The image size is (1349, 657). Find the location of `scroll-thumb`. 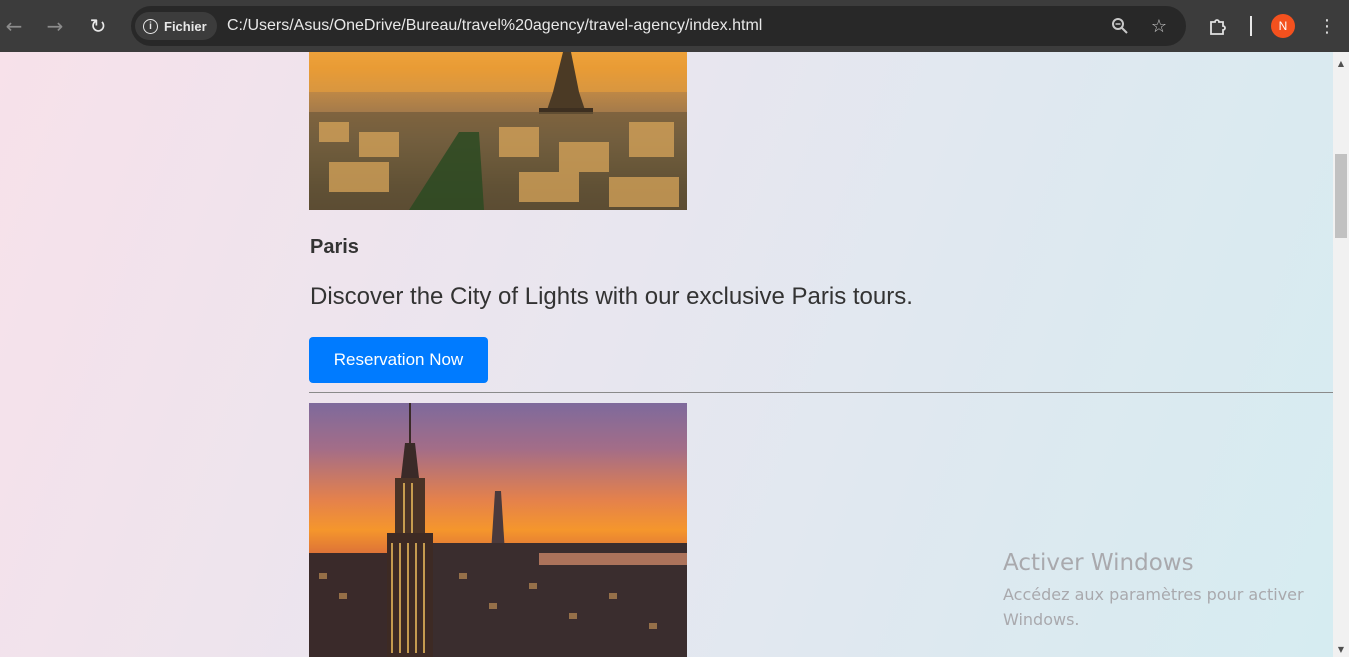

scroll-thumb is located at coordinates (1341, 196).